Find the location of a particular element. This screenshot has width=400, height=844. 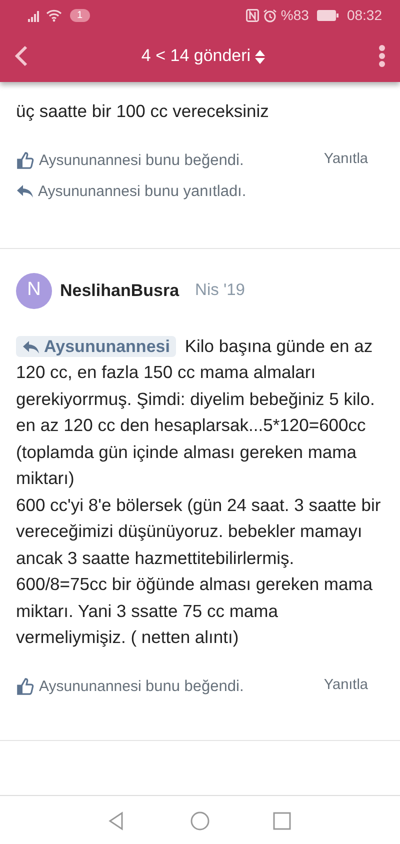

recents-nav-button is located at coordinates (282, 821).